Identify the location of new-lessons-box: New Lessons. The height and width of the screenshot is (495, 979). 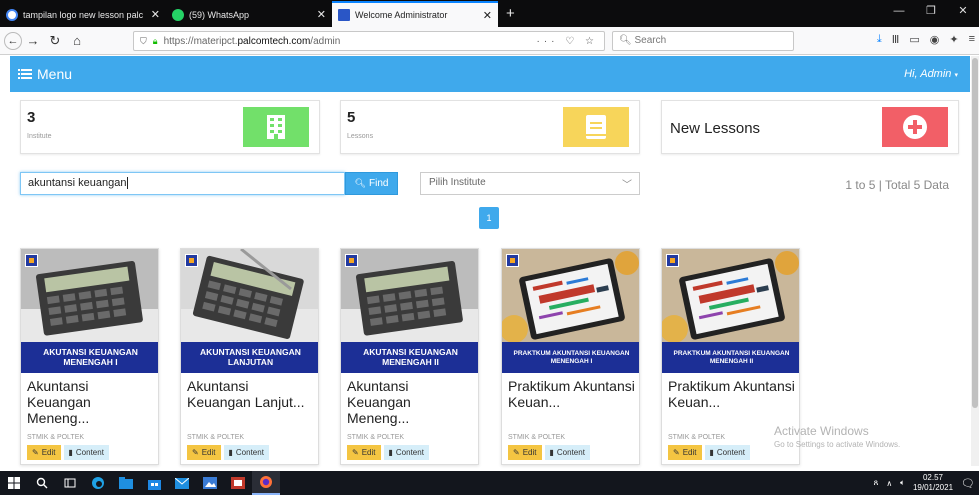
(810, 127).